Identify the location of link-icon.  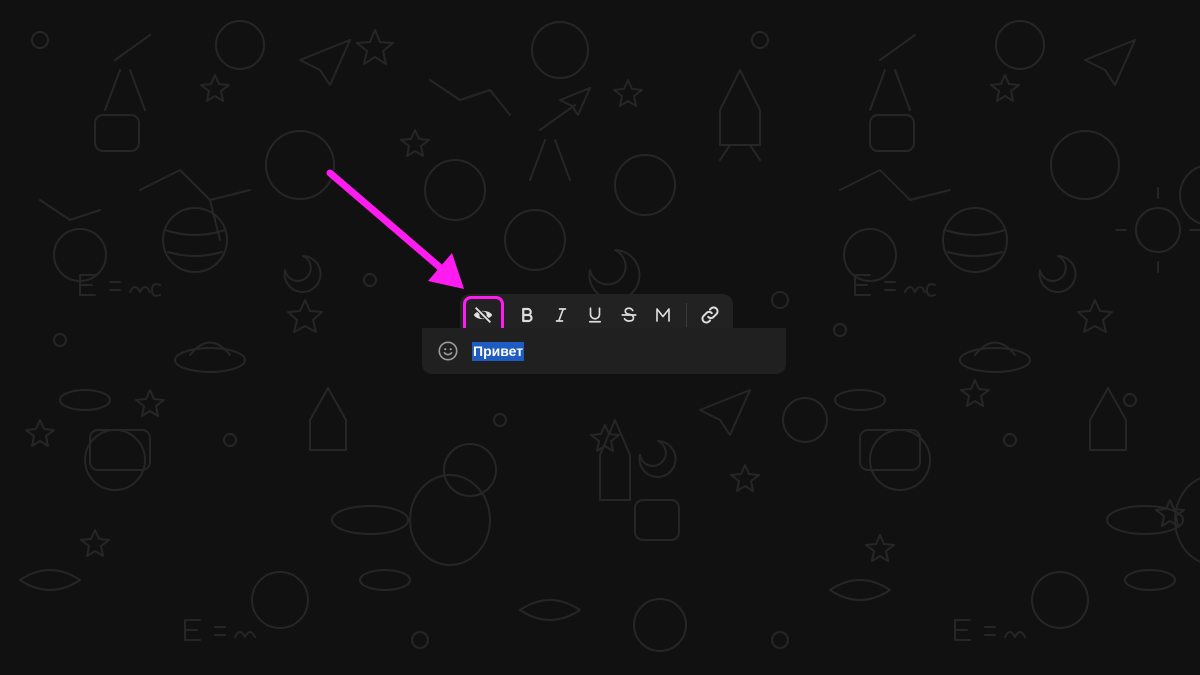
(710, 315).